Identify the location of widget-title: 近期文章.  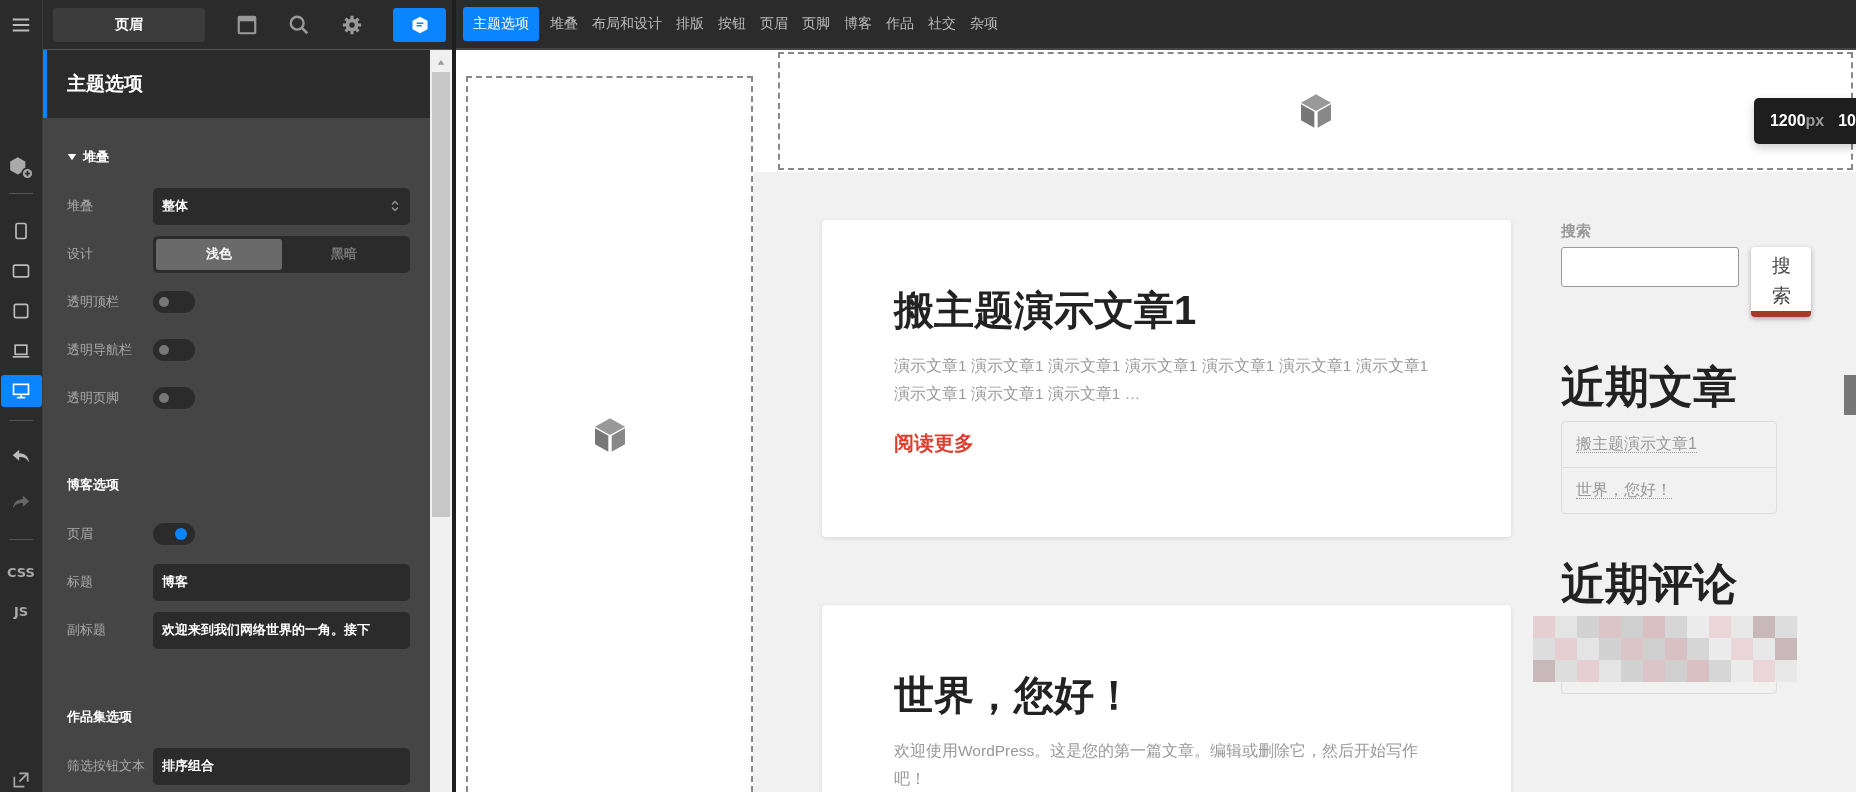
(1649, 387).